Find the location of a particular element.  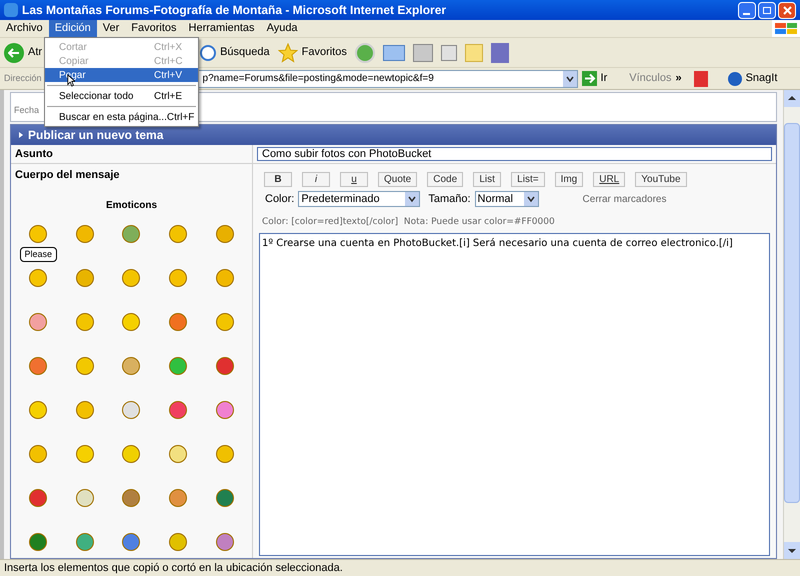

bbcode-button: URL is located at coordinates (609, 179).